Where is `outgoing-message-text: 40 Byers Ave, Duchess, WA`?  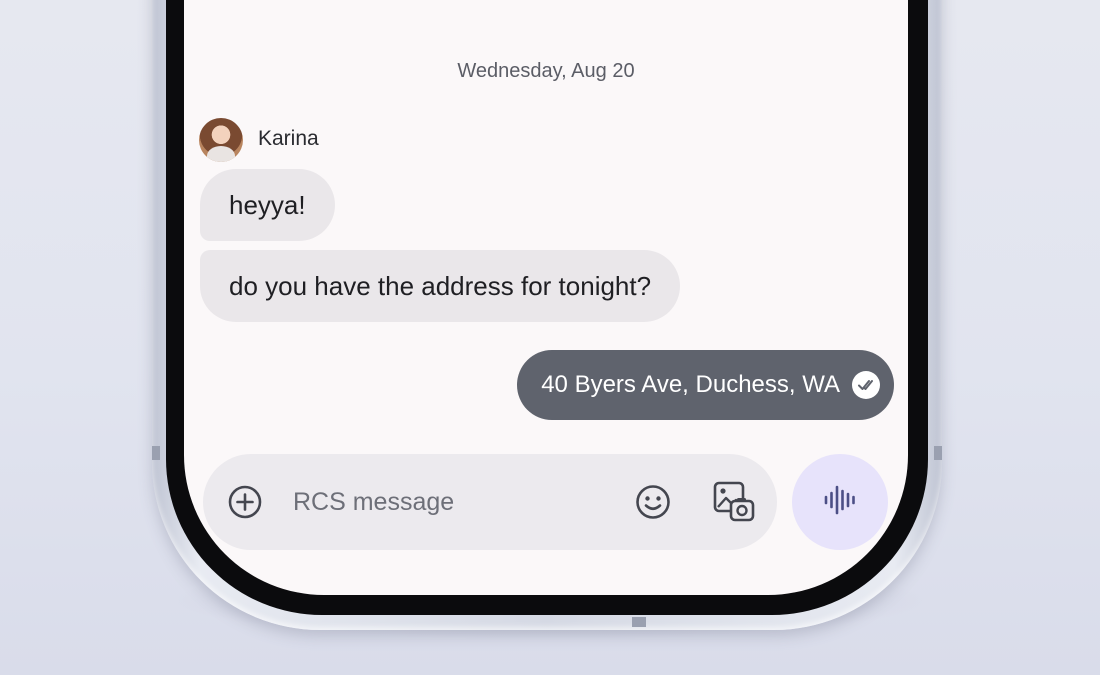 outgoing-message-text: 40 Byers Ave, Duchess, WA is located at coordinates (690, 384).